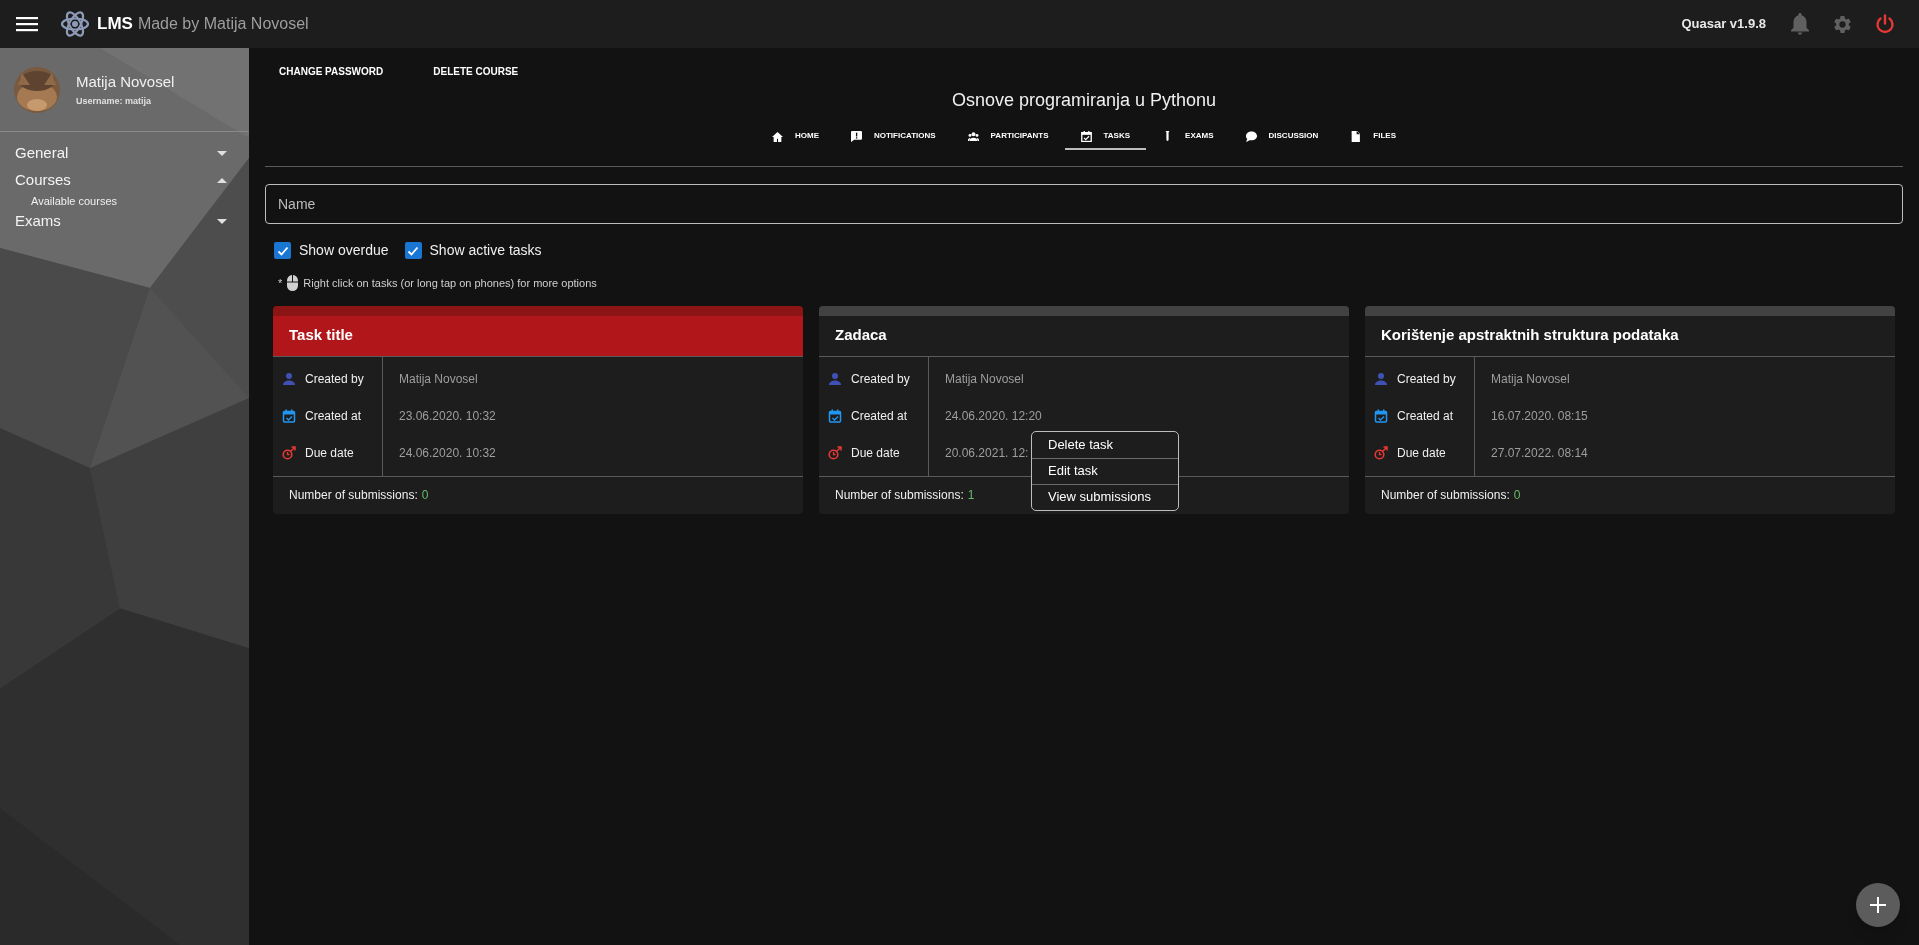 The height and width of the screenshot is (945, 1919). Describe the element at coordinates (1723, 24) in the screenshot. I see `version-label: Quasar v1.9.8` at that location.